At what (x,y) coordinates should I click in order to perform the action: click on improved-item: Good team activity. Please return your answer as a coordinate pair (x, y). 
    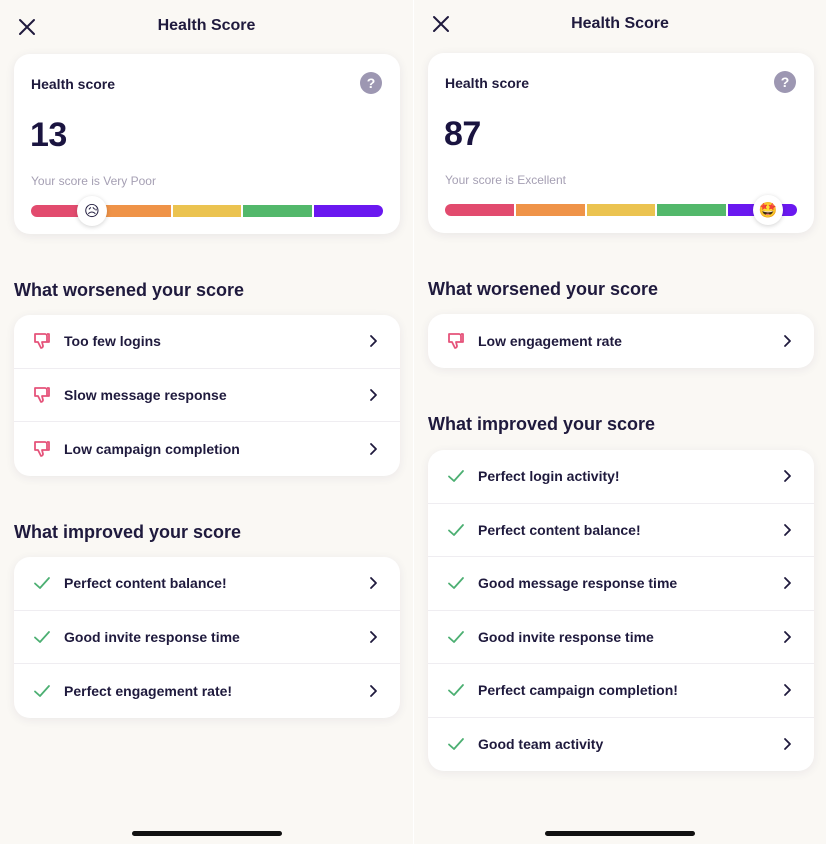
    Looking at the image, I should click on (621, 745).